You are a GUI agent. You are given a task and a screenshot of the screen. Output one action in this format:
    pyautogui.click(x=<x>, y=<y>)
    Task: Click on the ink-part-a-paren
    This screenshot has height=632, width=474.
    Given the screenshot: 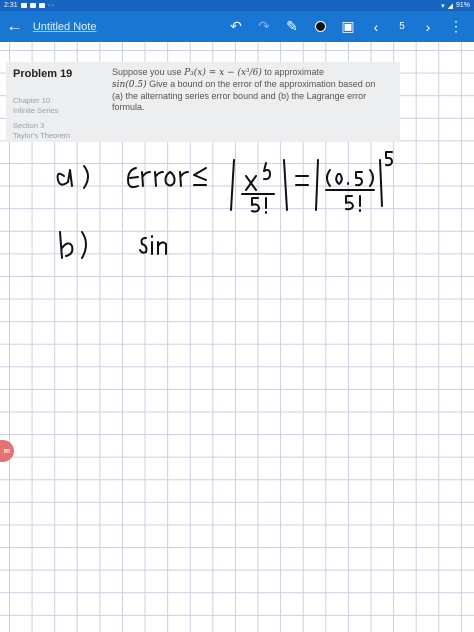 What is the action you would take?
    pyautogui.click(x=86, y=177)
    